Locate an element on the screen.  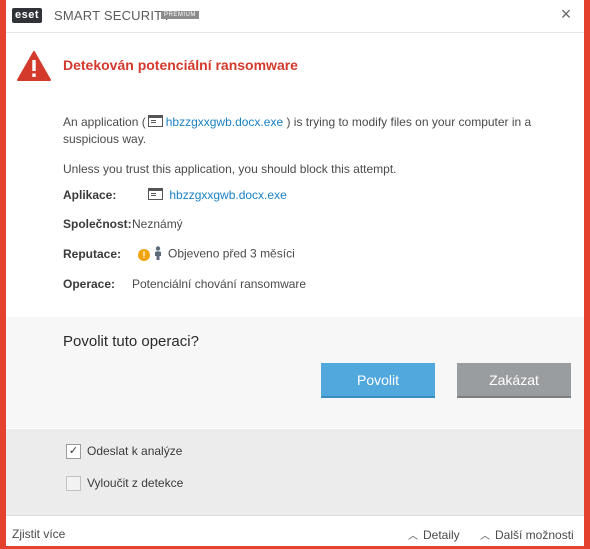
learn-more-link: Zjistit více is located at coordinates (38, 534).